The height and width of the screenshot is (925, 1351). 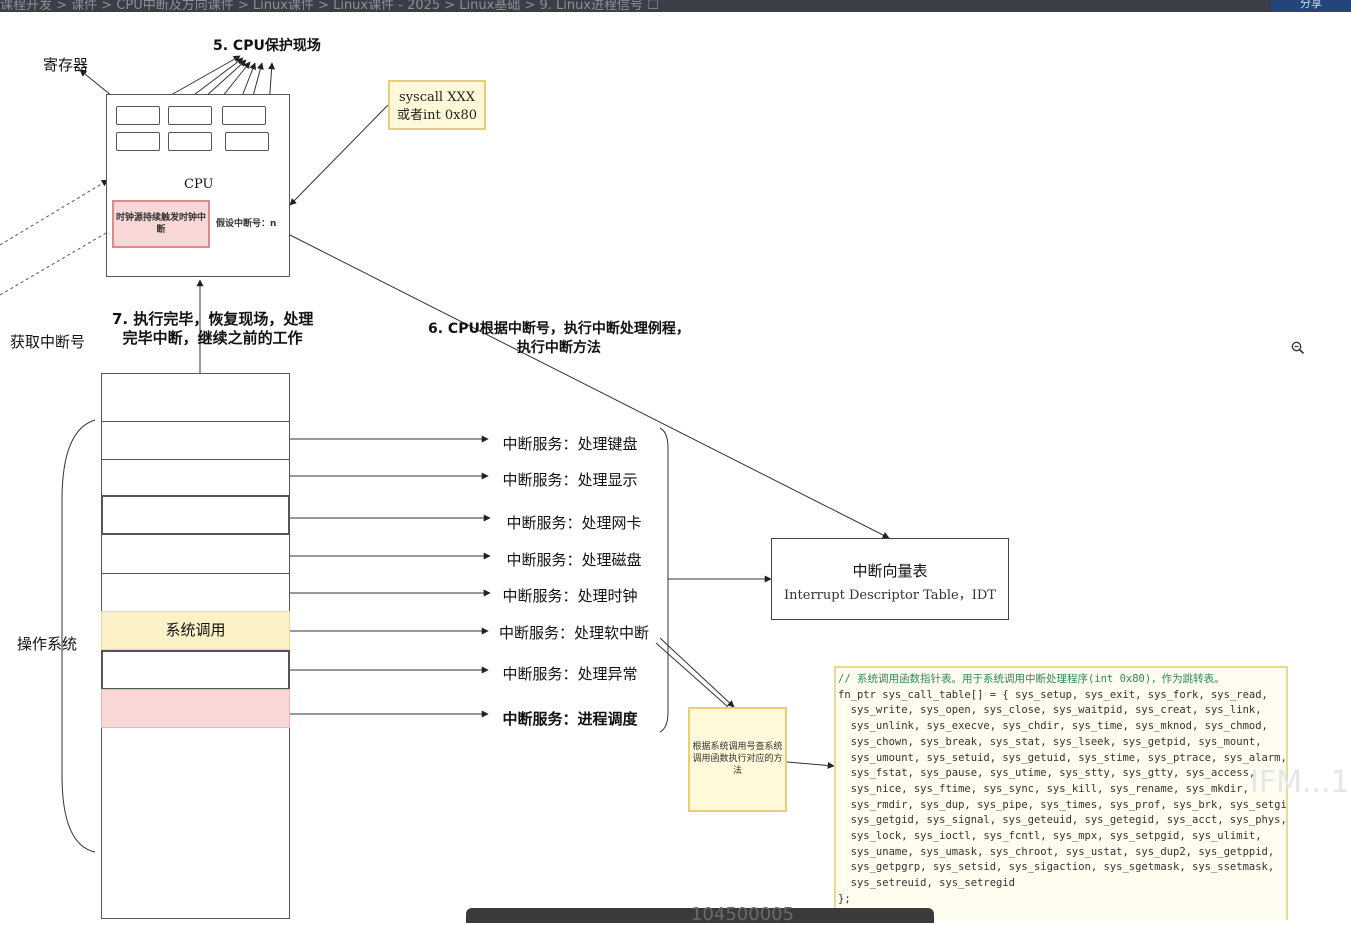 What do you see at coordinates (573, 633) in the screenshot?
I see `service-soft-interrupt: 中断服务：处理软中断` at bounding box center [573, 633].